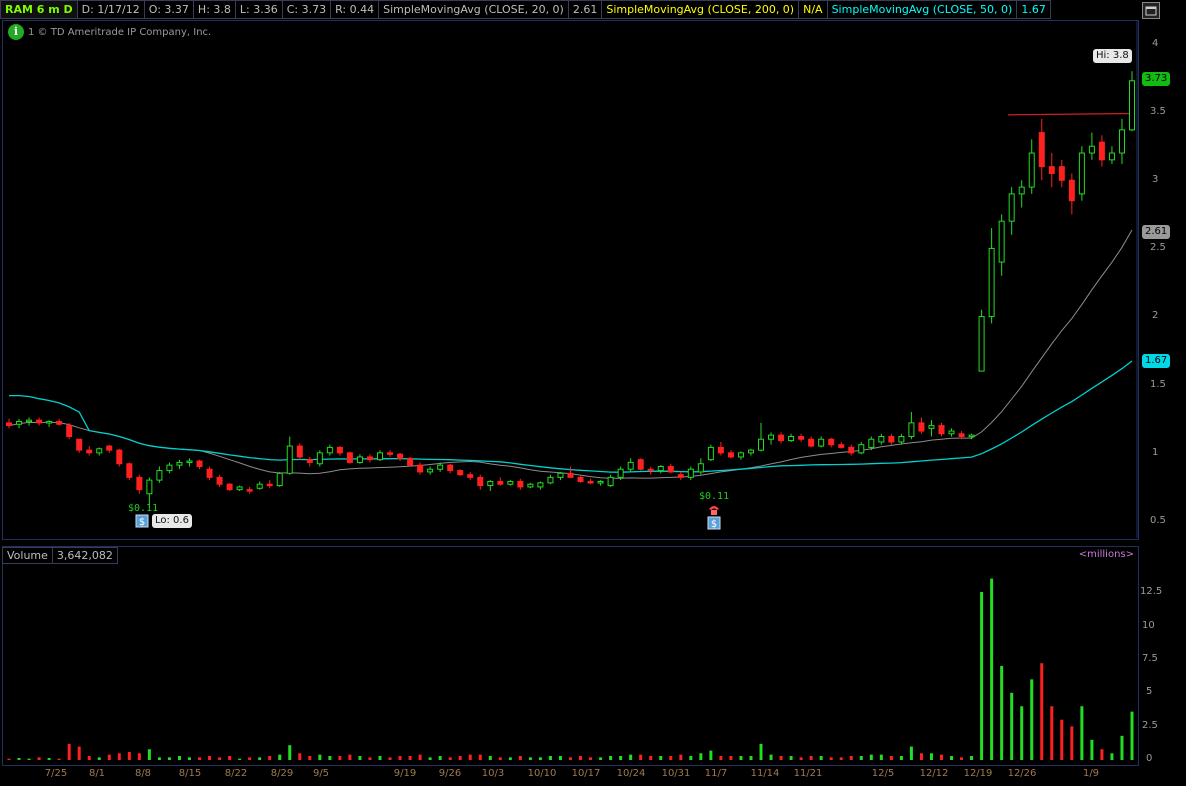 Image resolution: width=1186 pixels, height=786 pixels. I want to click on sma20-tag: 2.61, so click(1156, 232).